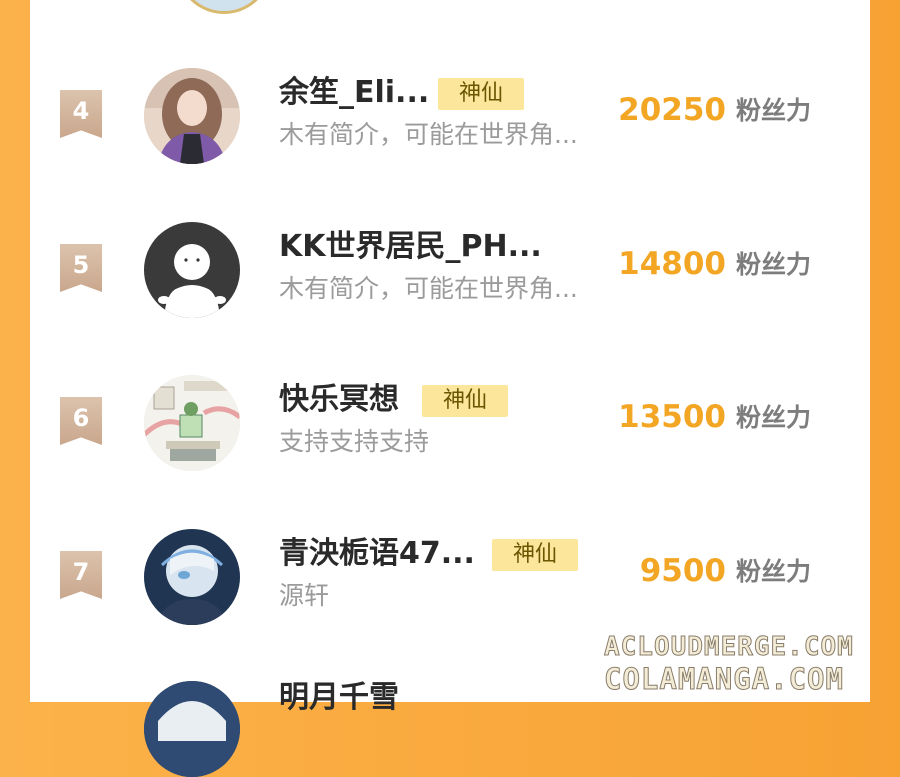 The height and width of the screenshot is (777, 900). I want to click on ranking-row: 6 快乐冥想 神仙 支持支持支持 13500 粉丝力, so click(450, 430).